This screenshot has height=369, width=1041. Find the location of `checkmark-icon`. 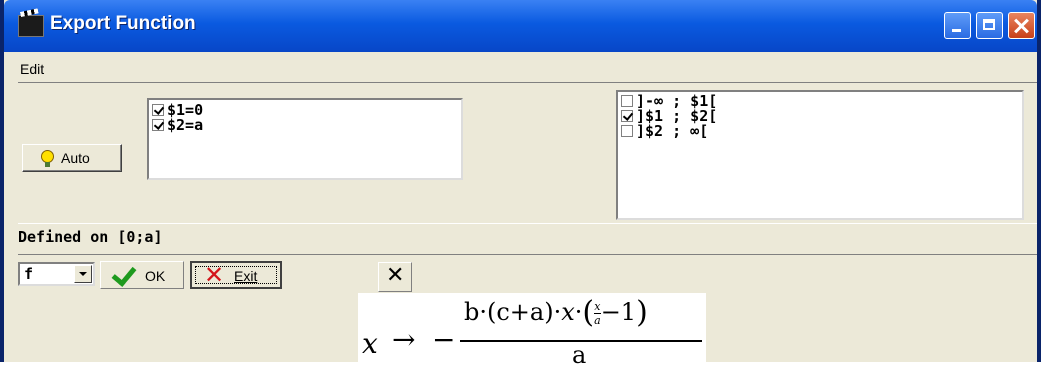

checkmark-icon is located at coordinates (124, 274).